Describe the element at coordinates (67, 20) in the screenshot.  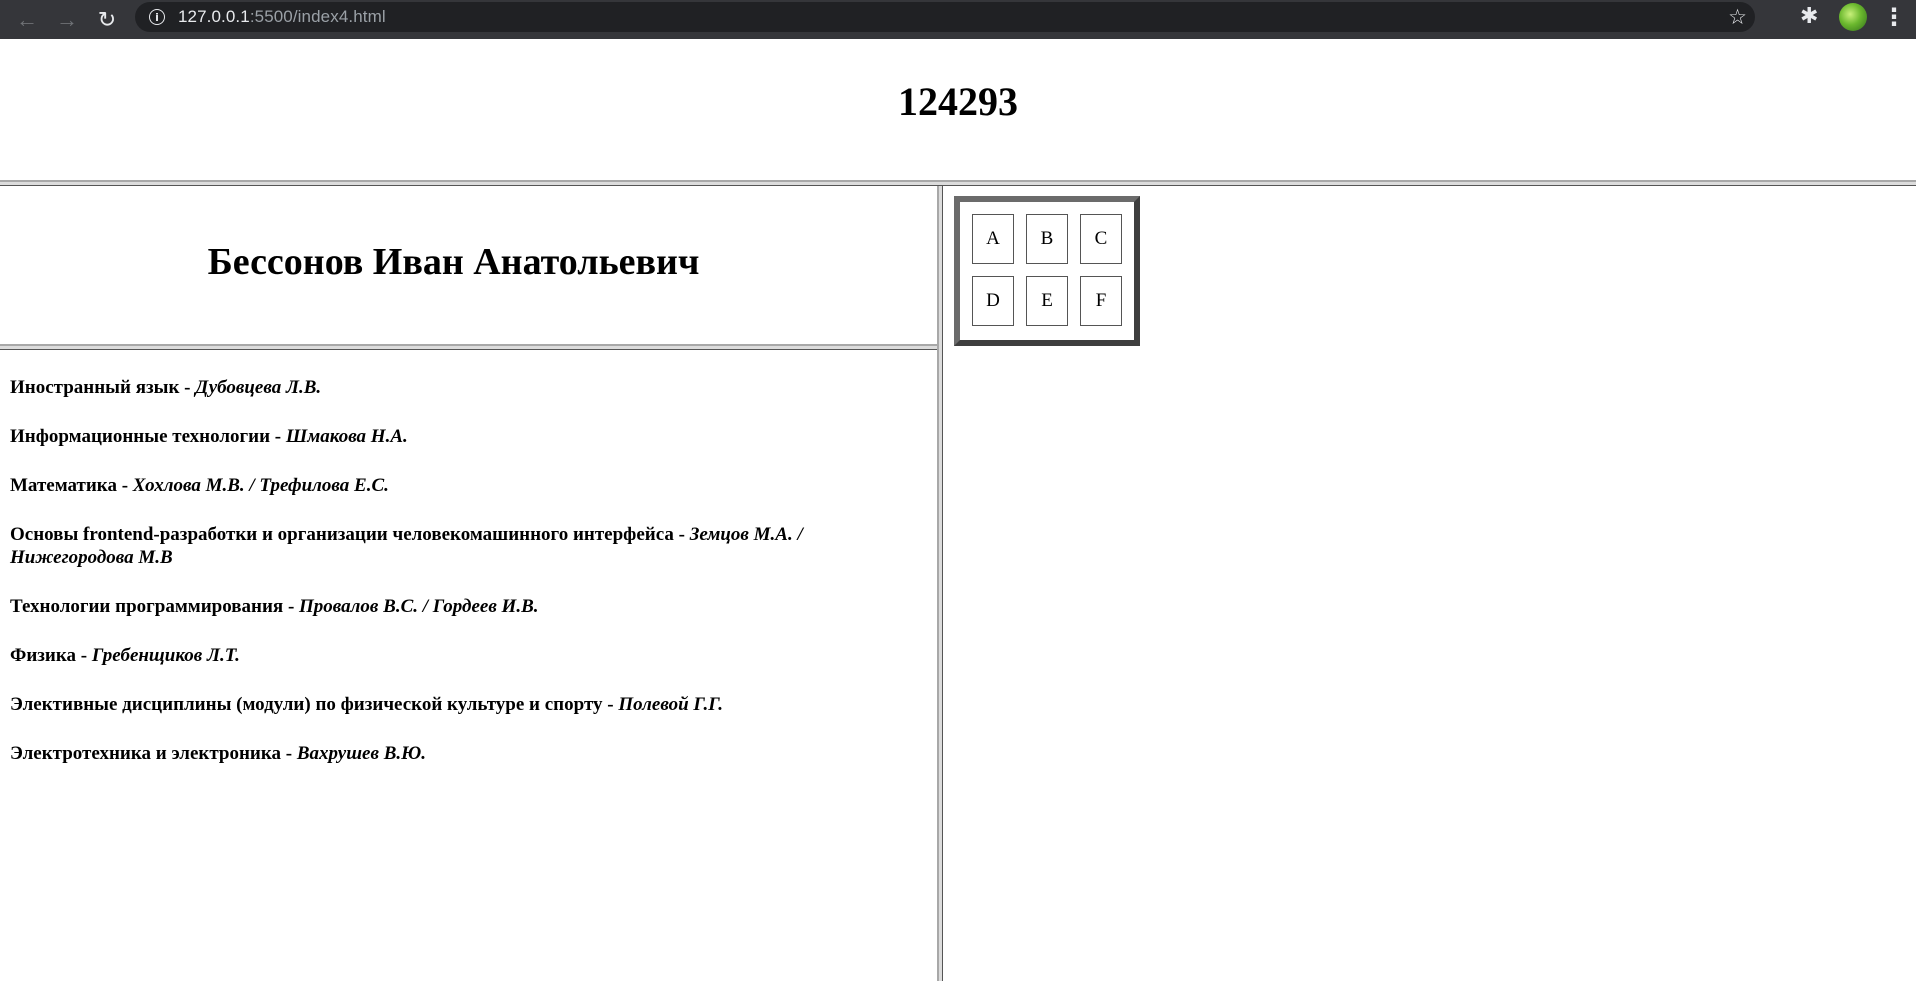
I see `forward-arrow-icon: →` at that location.